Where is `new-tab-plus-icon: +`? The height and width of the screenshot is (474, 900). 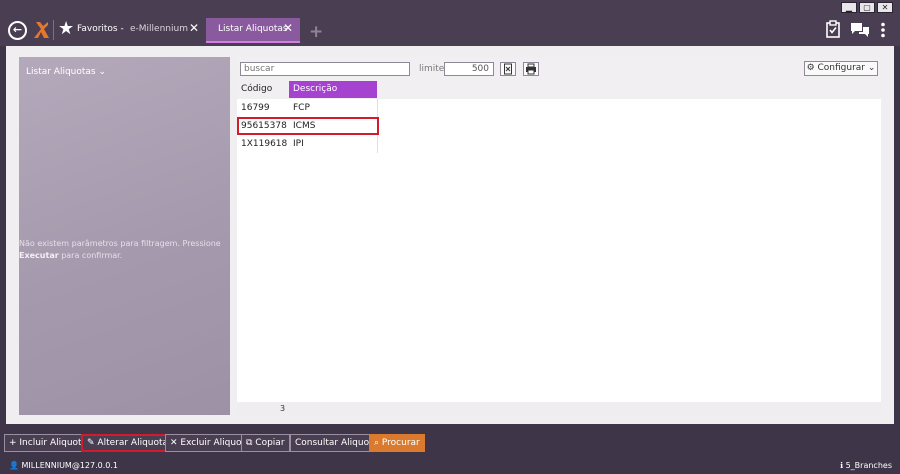 new-tab-plus-icon: + is located at coordinates (316, 32).